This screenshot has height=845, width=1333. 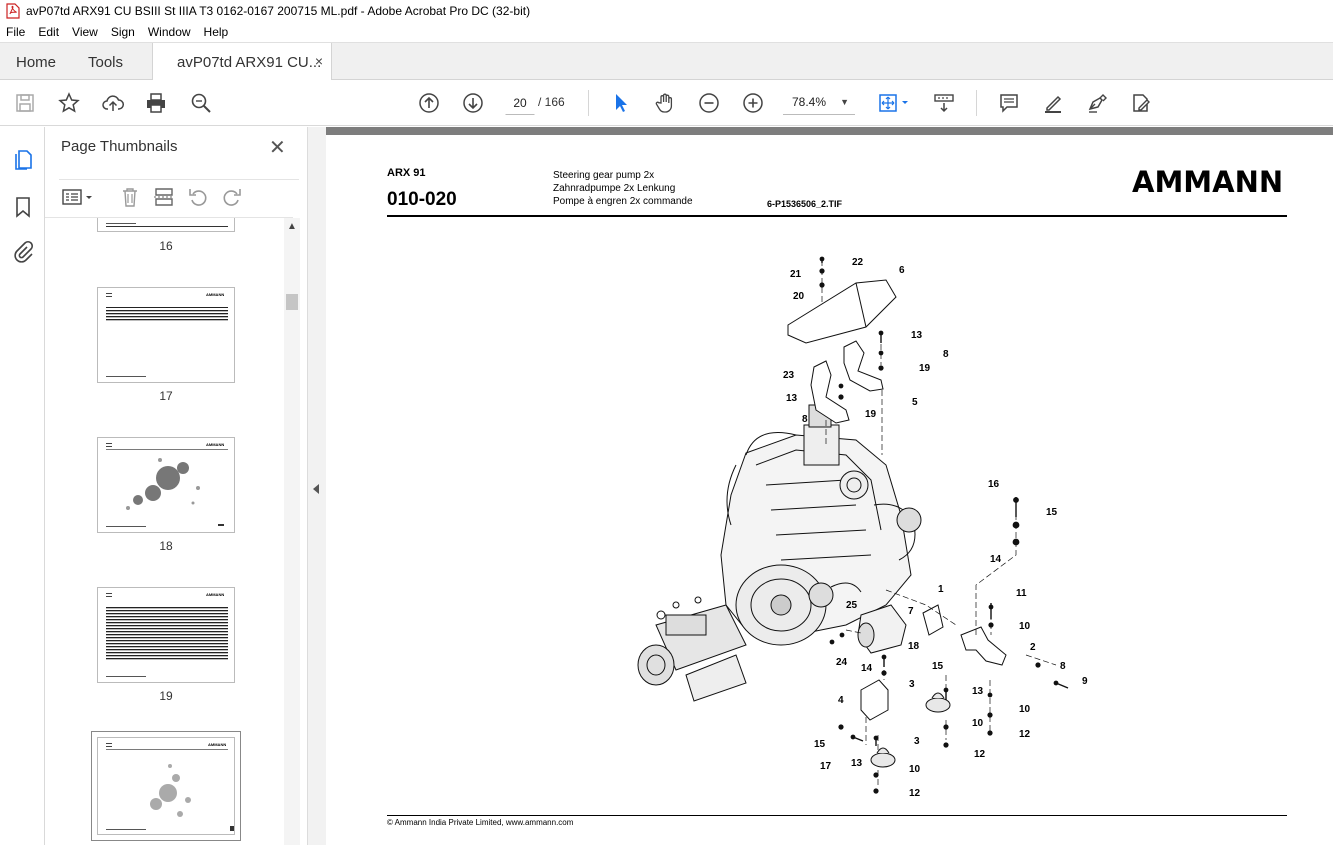 I want to click on callout-24: 24, so click(x=842, y=662).